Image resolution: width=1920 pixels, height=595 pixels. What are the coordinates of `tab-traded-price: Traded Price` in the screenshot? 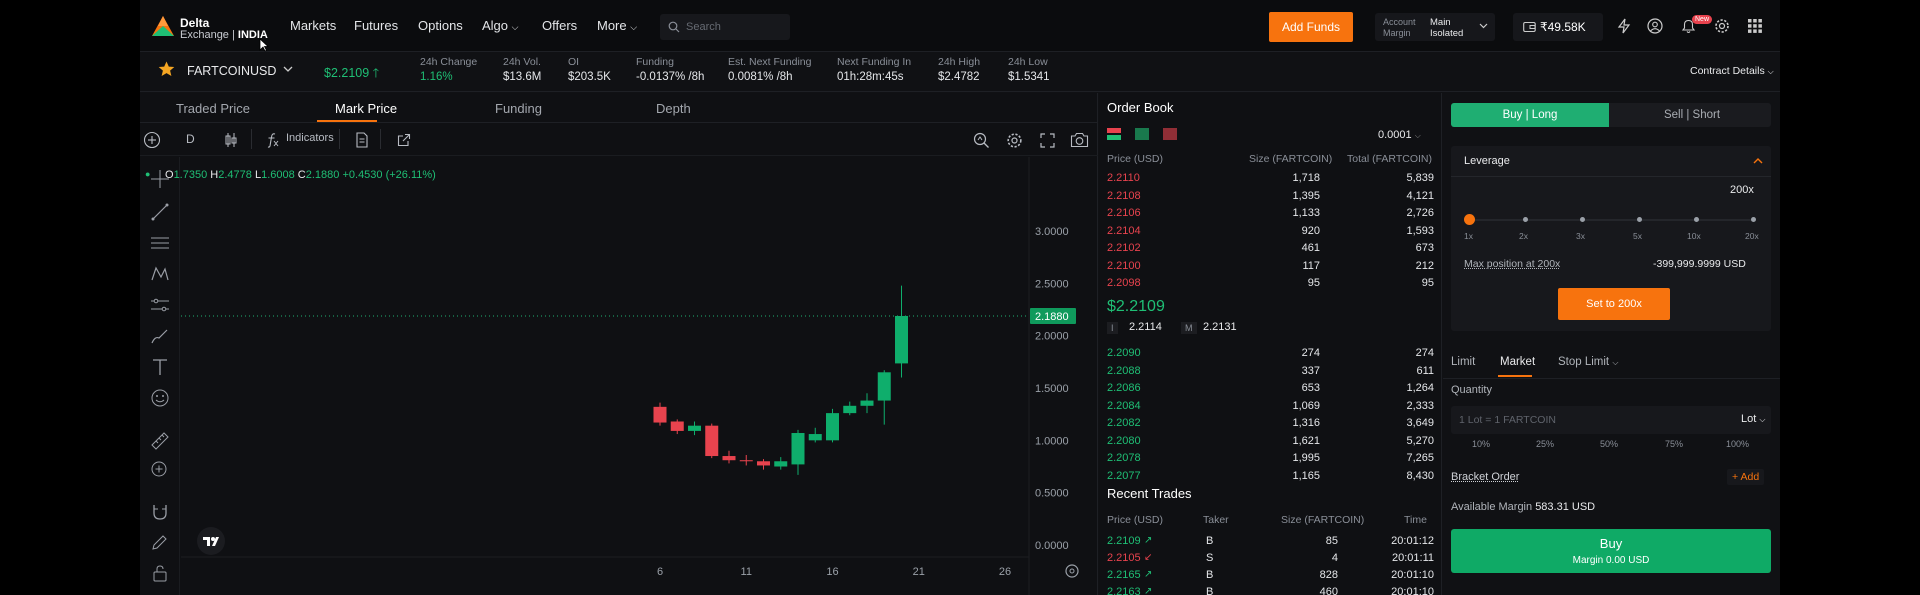 It's located at (213, 108).